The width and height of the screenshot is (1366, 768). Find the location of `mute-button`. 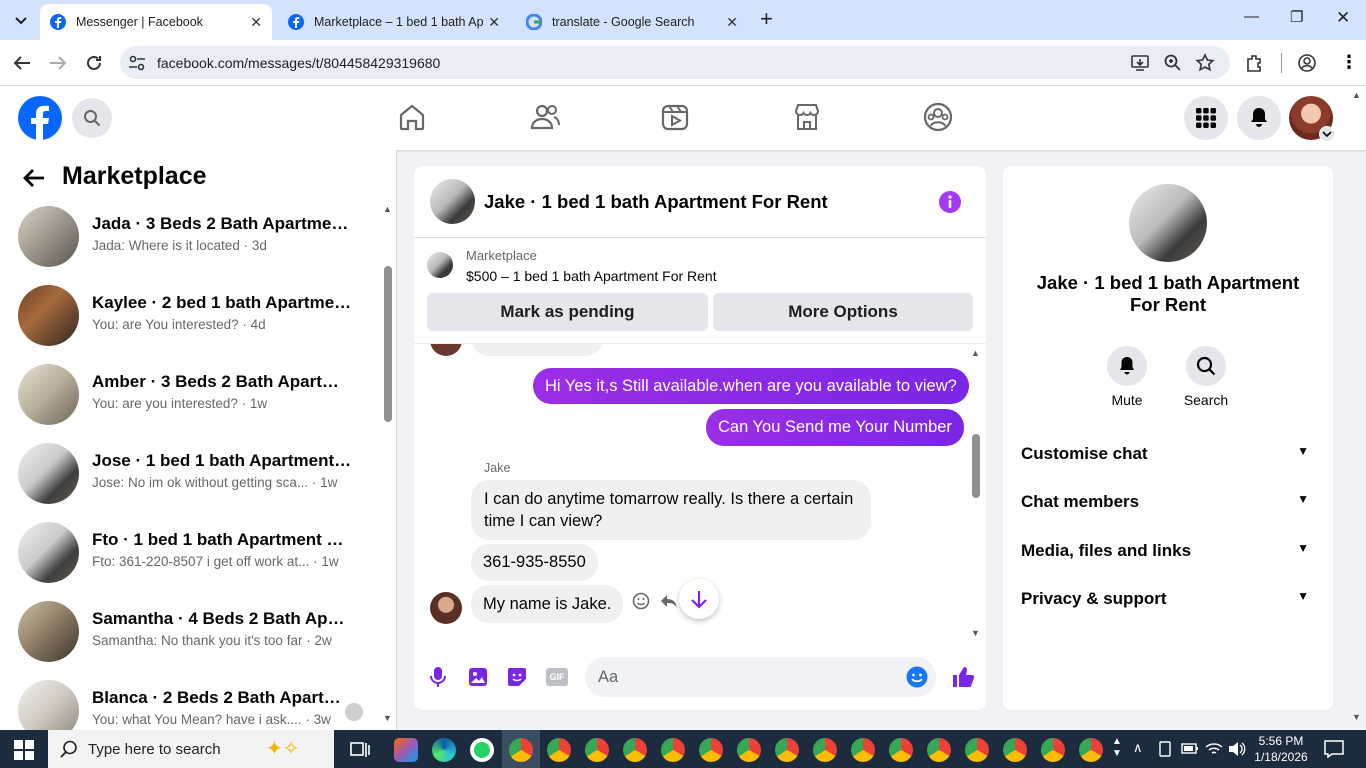

mute-button is located at coordinates (1127, 366).